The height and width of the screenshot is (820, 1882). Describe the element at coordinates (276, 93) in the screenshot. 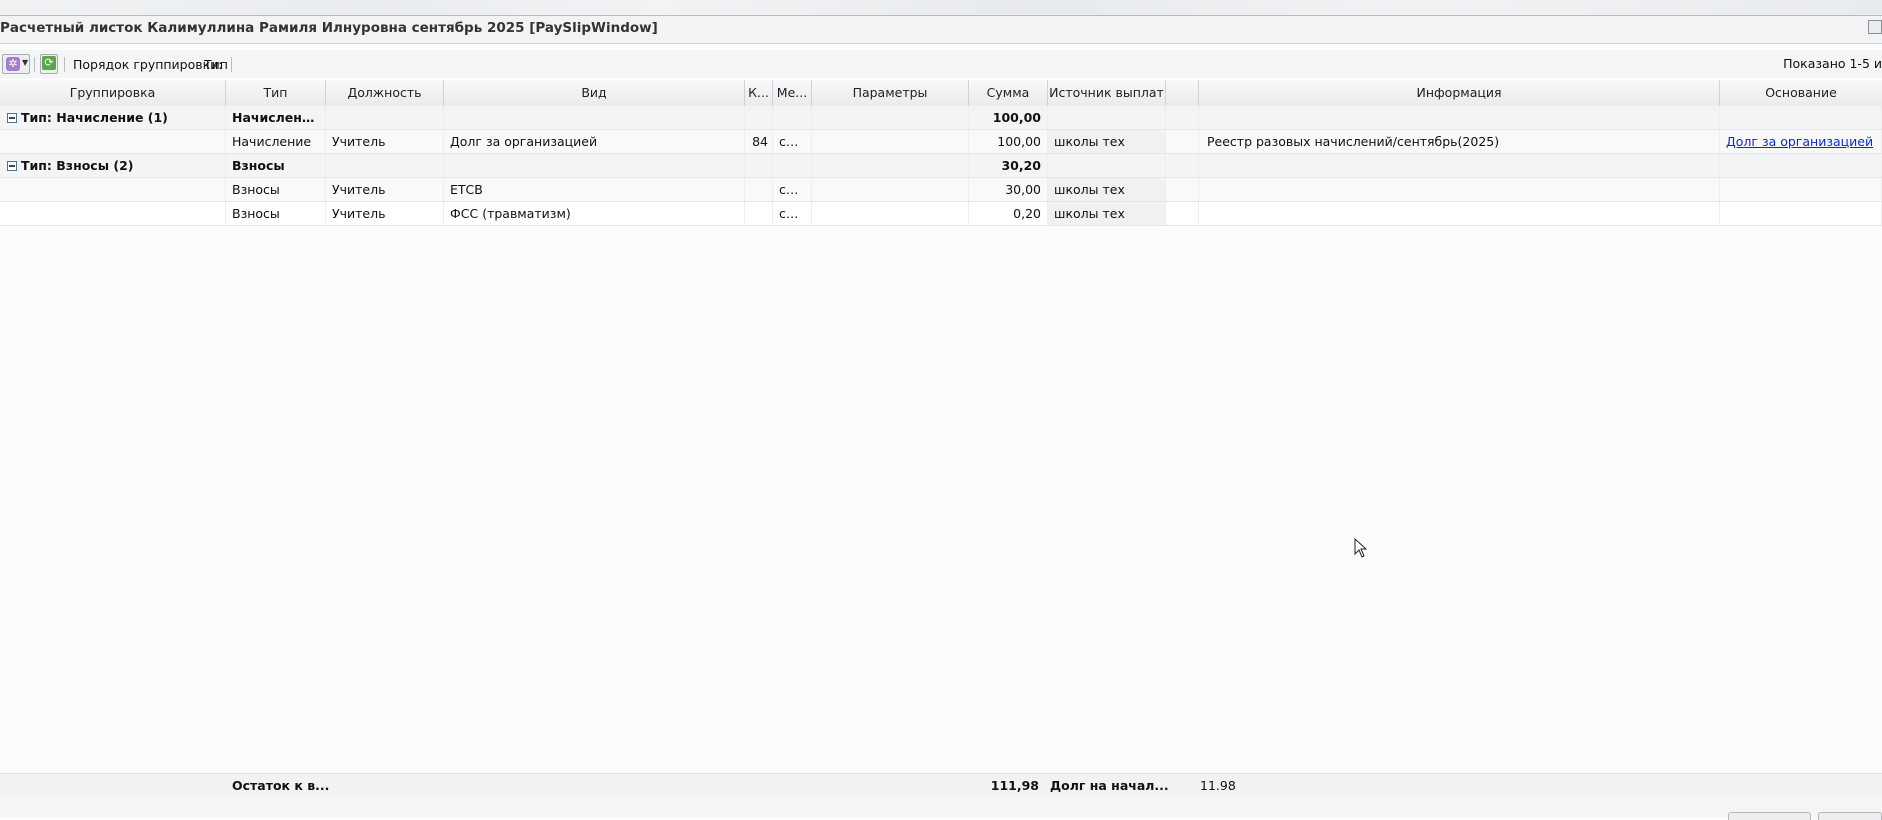

I see `column-header-type: Тип` at that location.